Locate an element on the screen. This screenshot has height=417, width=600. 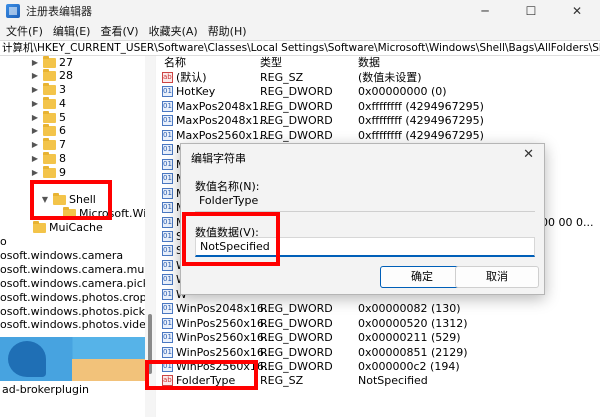
menu-favorites: 收藏夹(A) is located at coordinates (173, 31).